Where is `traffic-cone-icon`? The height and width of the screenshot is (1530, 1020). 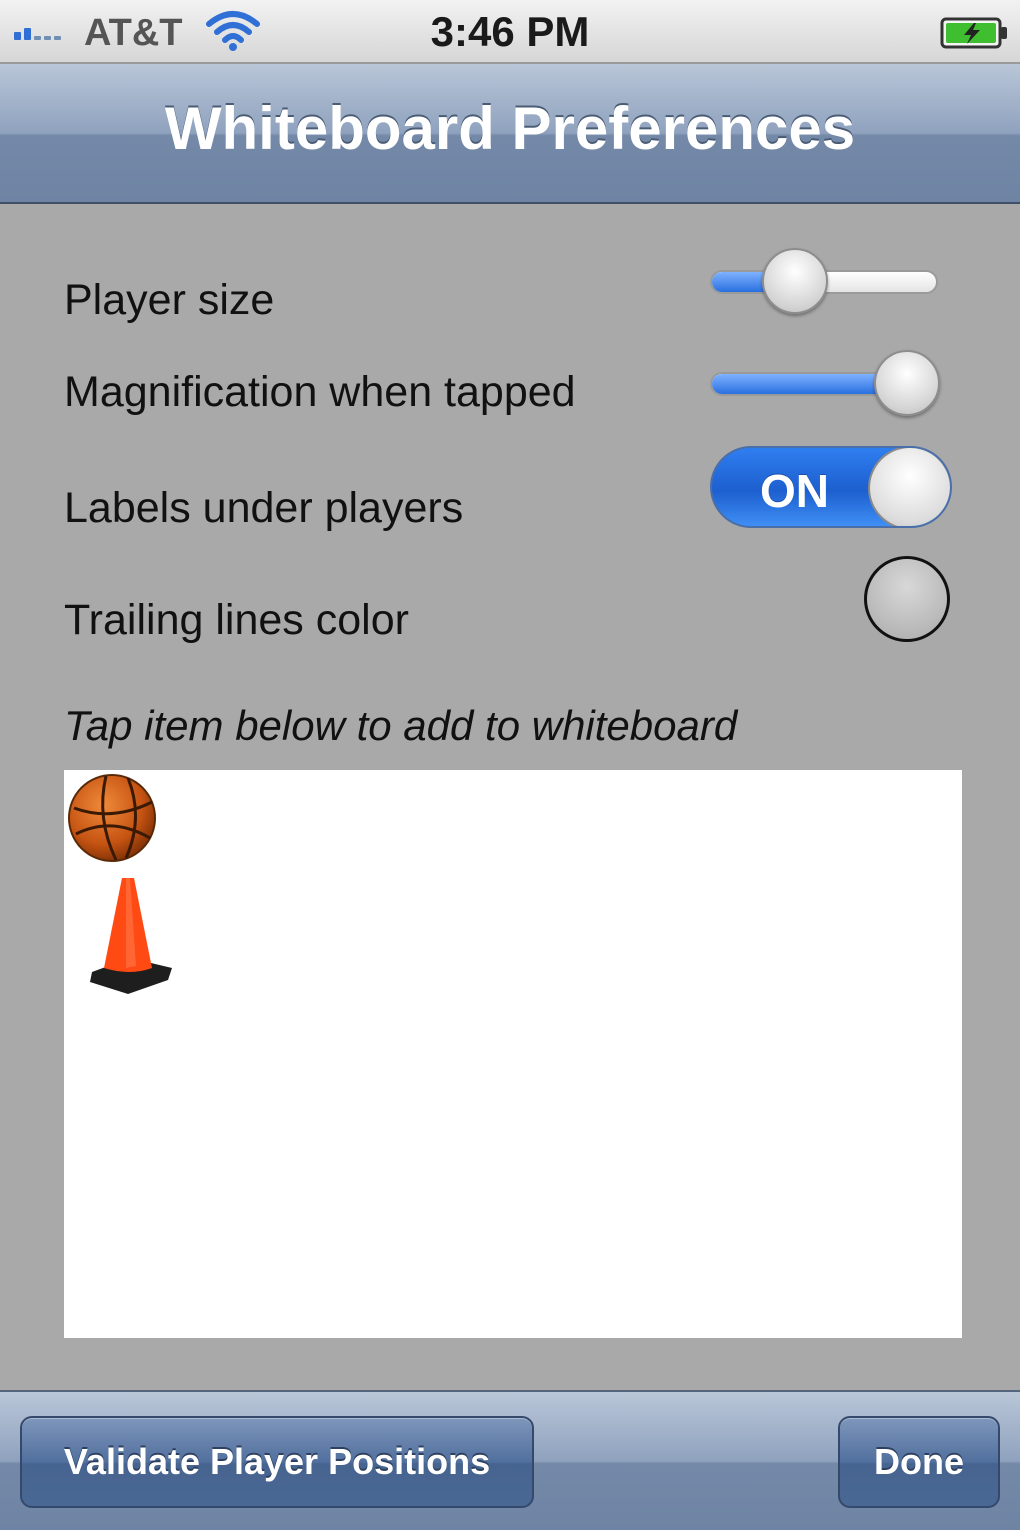 traffic-cone-icon is located at coordinates (131, 937).